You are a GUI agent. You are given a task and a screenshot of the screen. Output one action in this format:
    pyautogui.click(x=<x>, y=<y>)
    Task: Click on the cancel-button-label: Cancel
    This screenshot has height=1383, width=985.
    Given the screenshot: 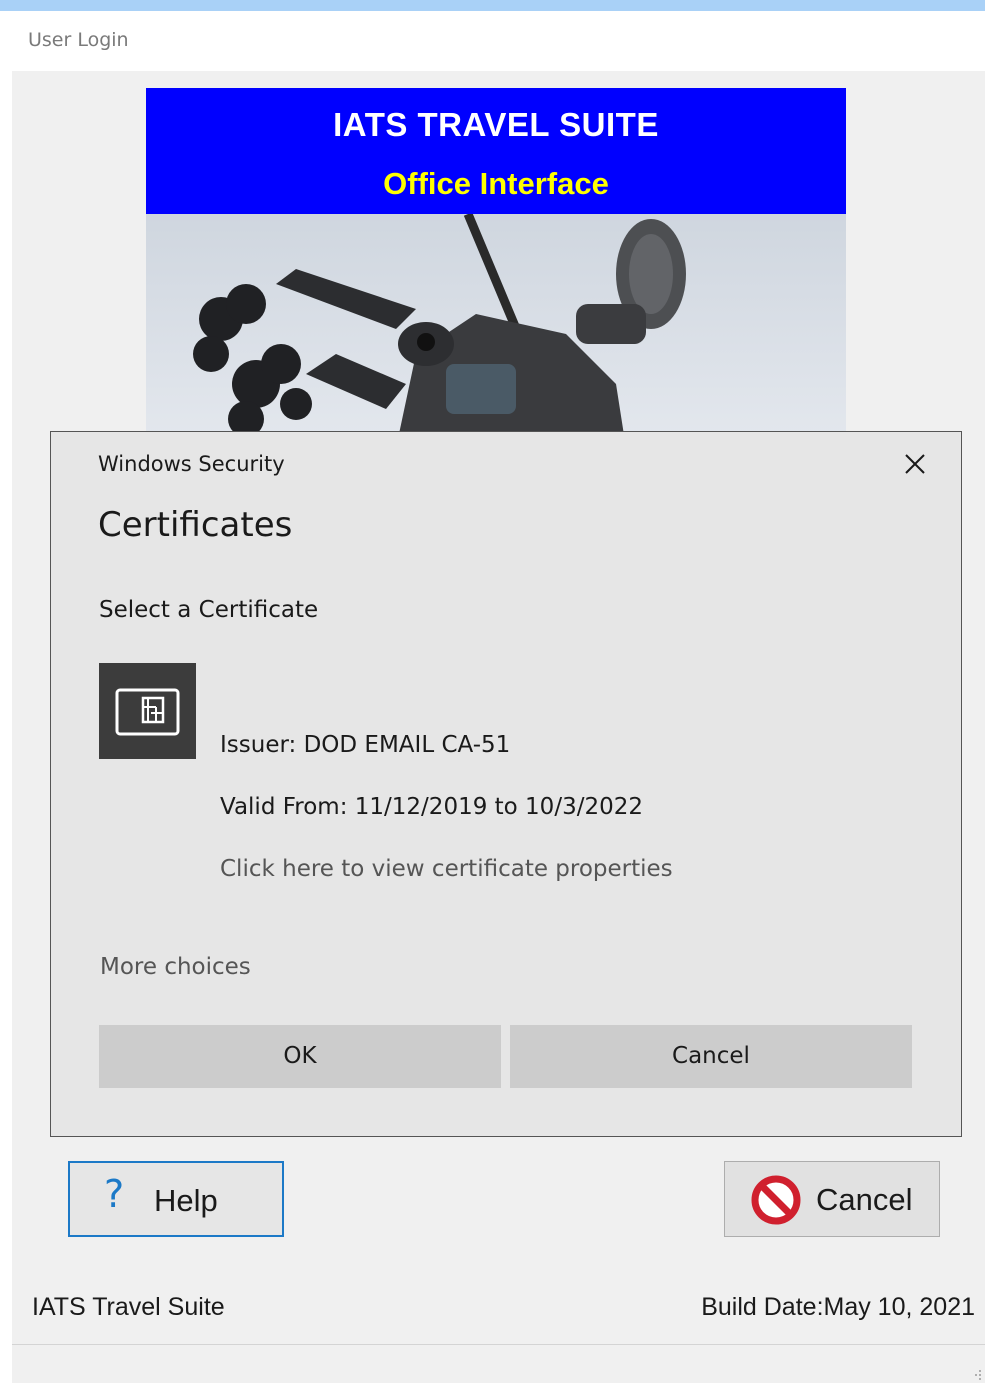 What is the action you would take?
    pyautogui.click(x=864, y=1199)
    